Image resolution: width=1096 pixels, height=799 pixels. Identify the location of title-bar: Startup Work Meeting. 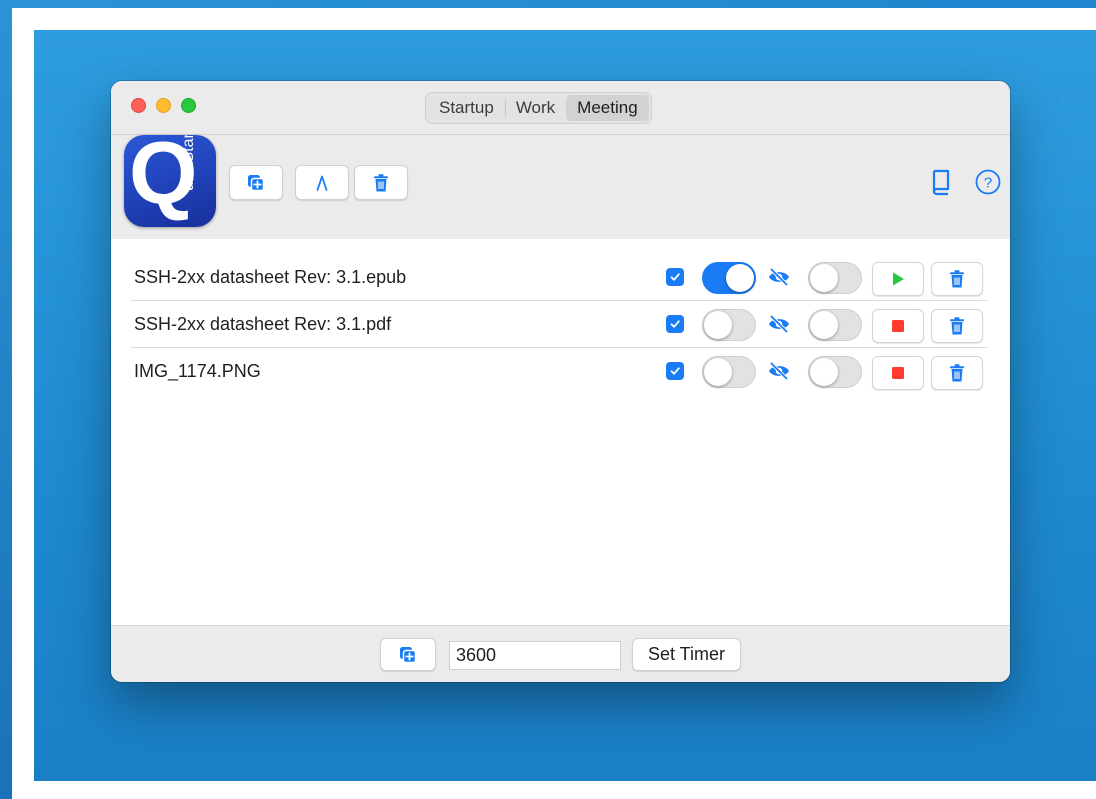
(560, 108).